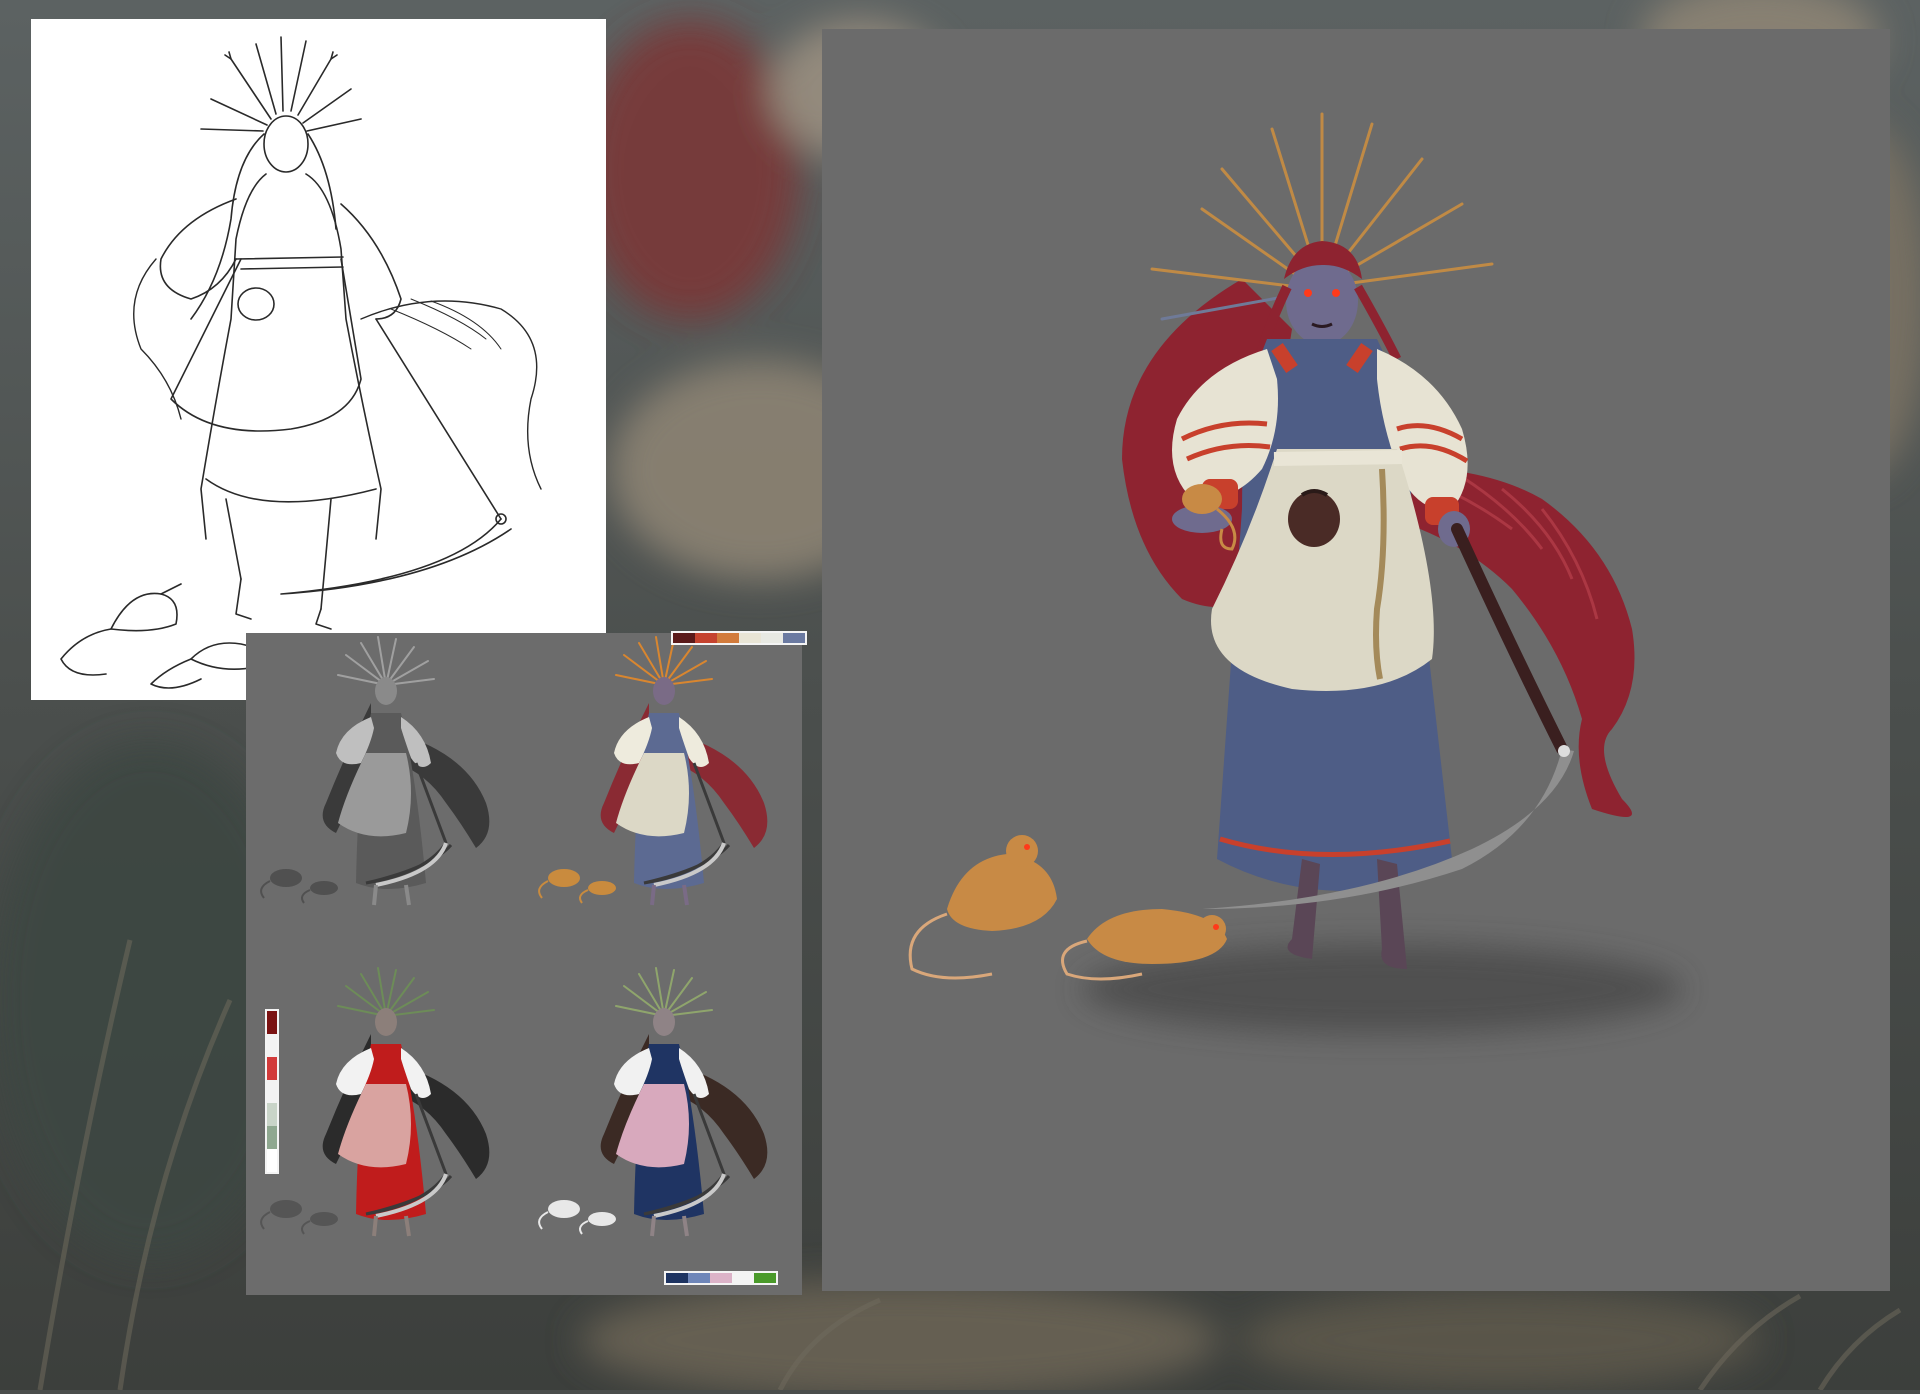 The image size is (1920, 1394). I want to click on colorway-variants-art, so click(514, 936).